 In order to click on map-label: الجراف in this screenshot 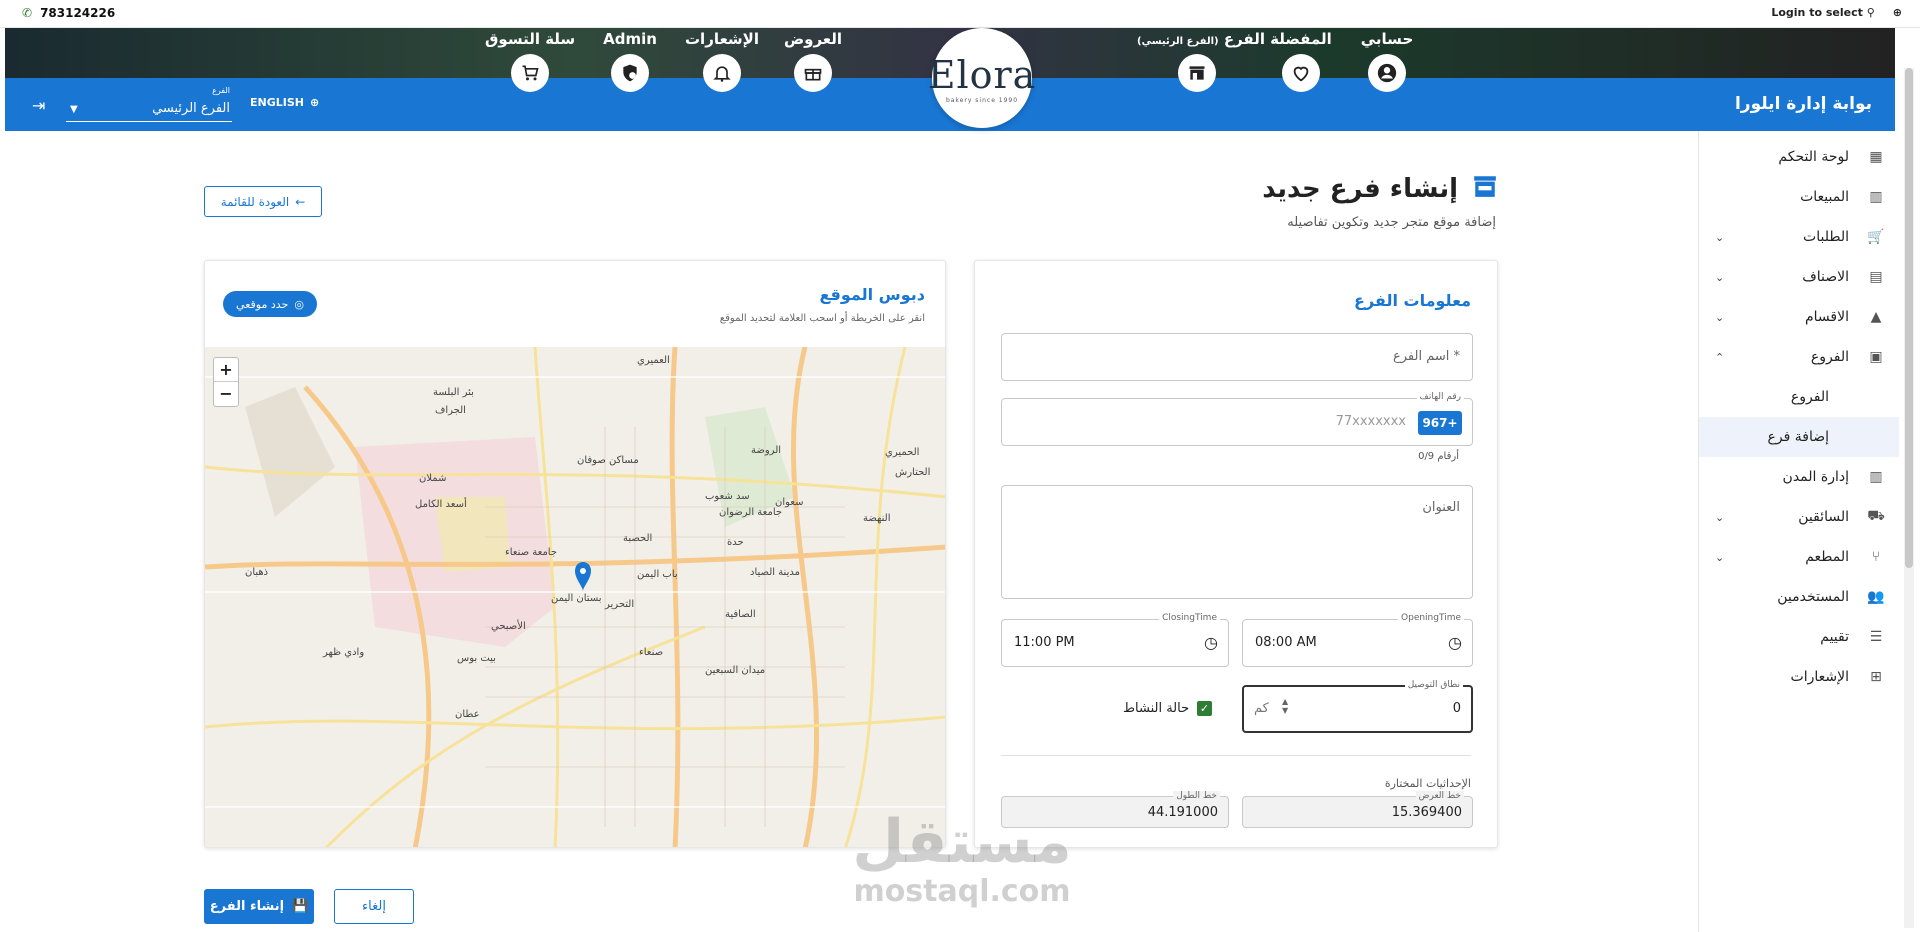, I will do `click(450, 410)`.